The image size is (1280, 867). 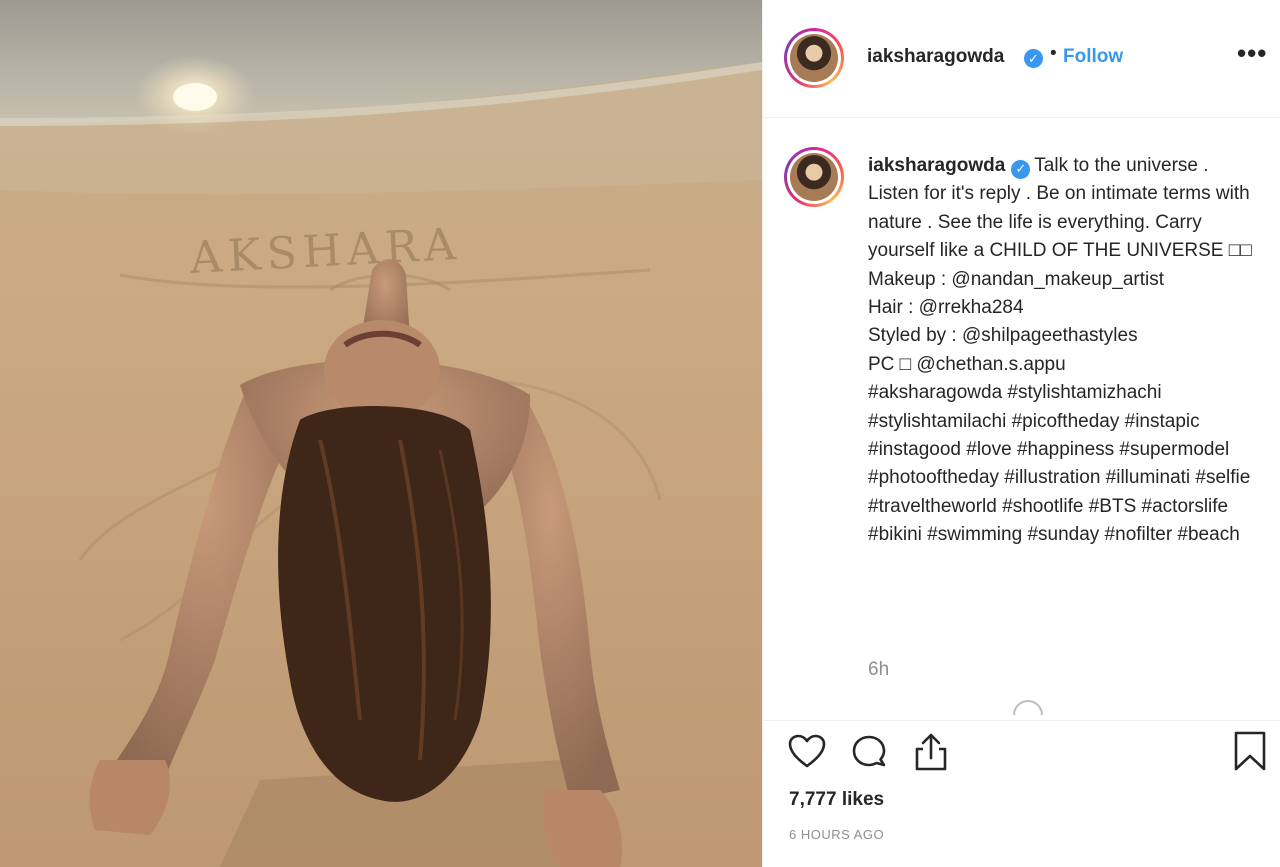 I want to click on caption-username: iaksharagowda, so click(x=936, y=165).